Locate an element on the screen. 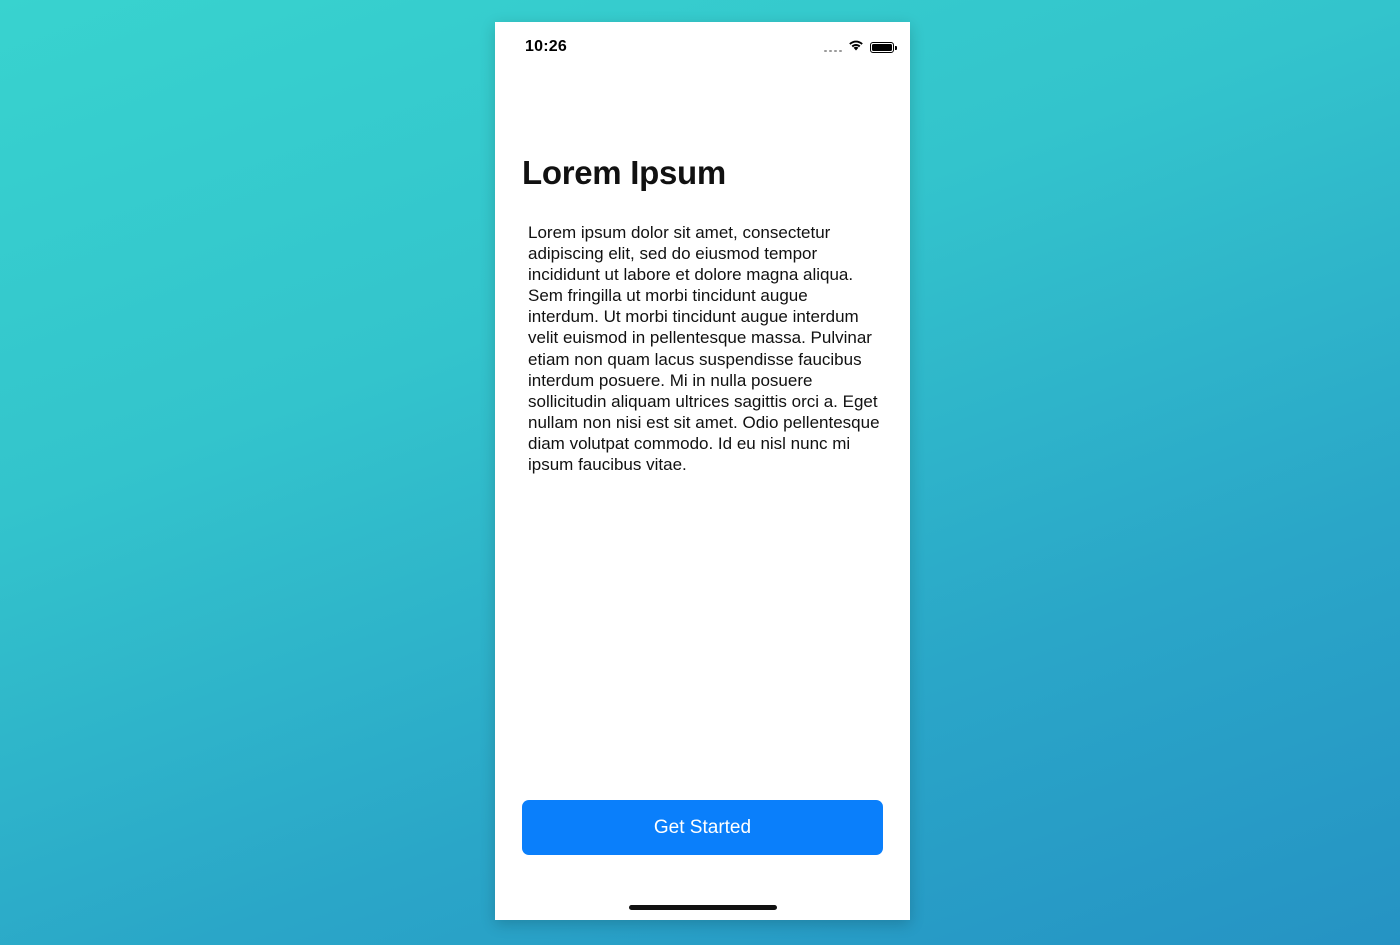 This screenshot has width=1400, height=945. status-time: 10:26 is located at coordinates (546, 46).